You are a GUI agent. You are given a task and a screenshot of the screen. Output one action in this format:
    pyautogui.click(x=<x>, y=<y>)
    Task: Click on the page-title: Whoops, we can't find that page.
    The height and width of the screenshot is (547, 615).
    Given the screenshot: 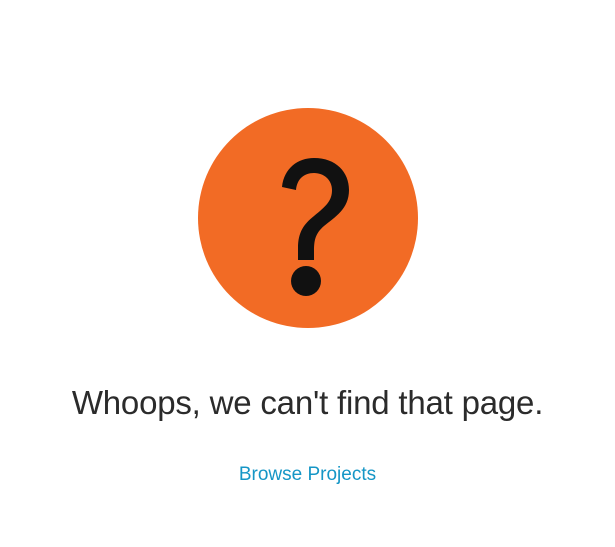 What is the action you would take?
    pyautogui.click(x=307, y=402)
    